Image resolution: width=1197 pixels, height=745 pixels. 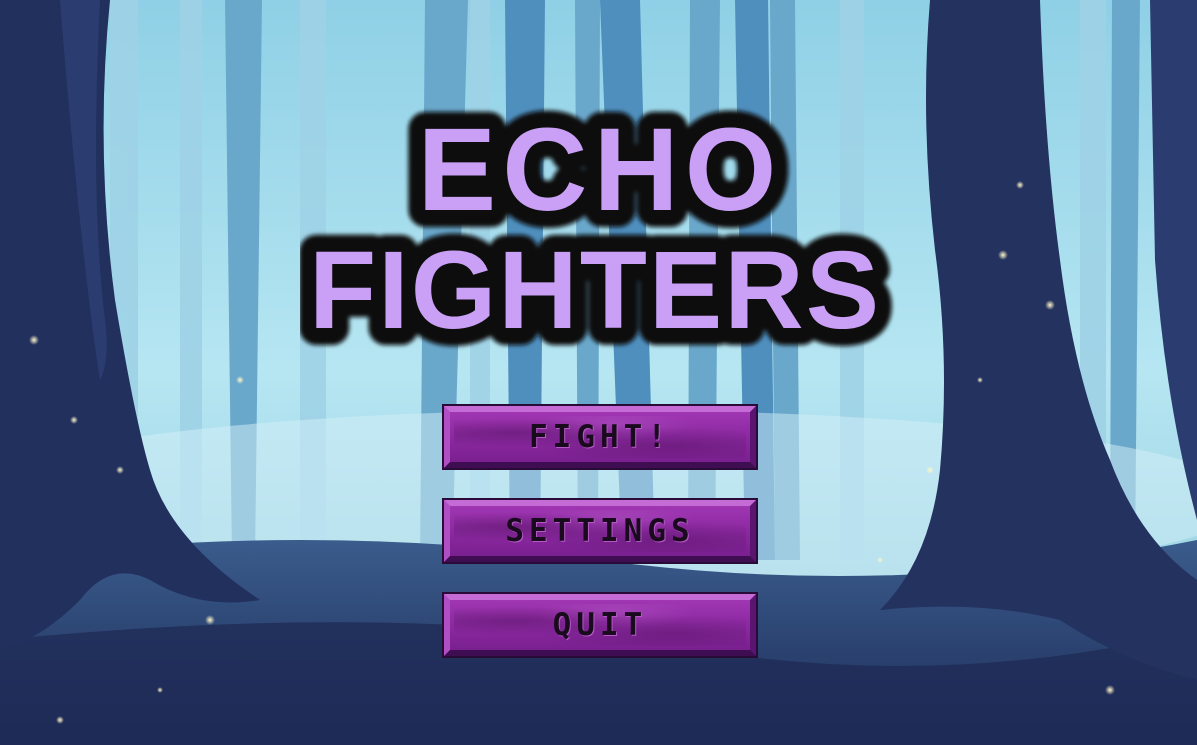 What do you see at coordinates (595, 290) in the screenshot?
I see `logo-title-line2: FIGHTERS` at bounding box center [595, 290].